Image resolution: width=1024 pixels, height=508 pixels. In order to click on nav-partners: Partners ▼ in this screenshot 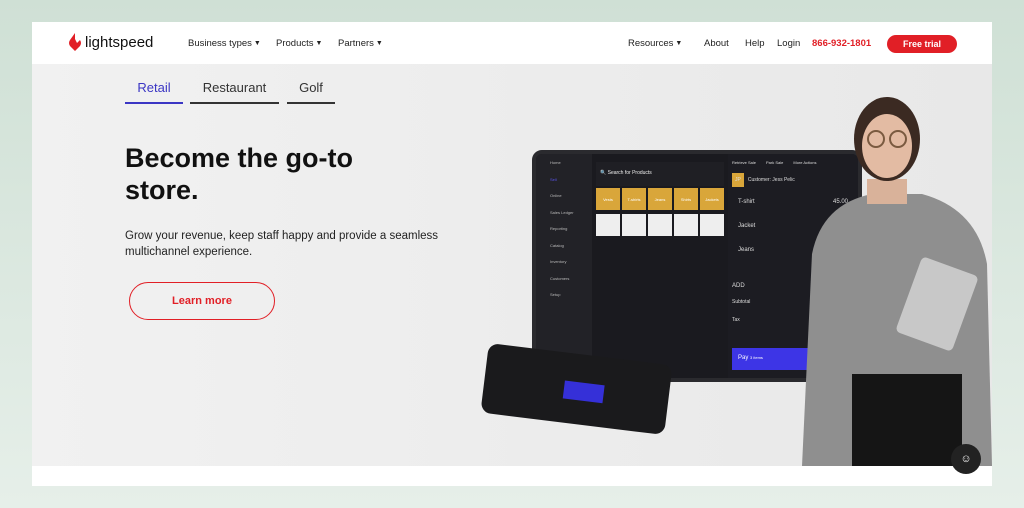, I will do `click(360, 43)`.